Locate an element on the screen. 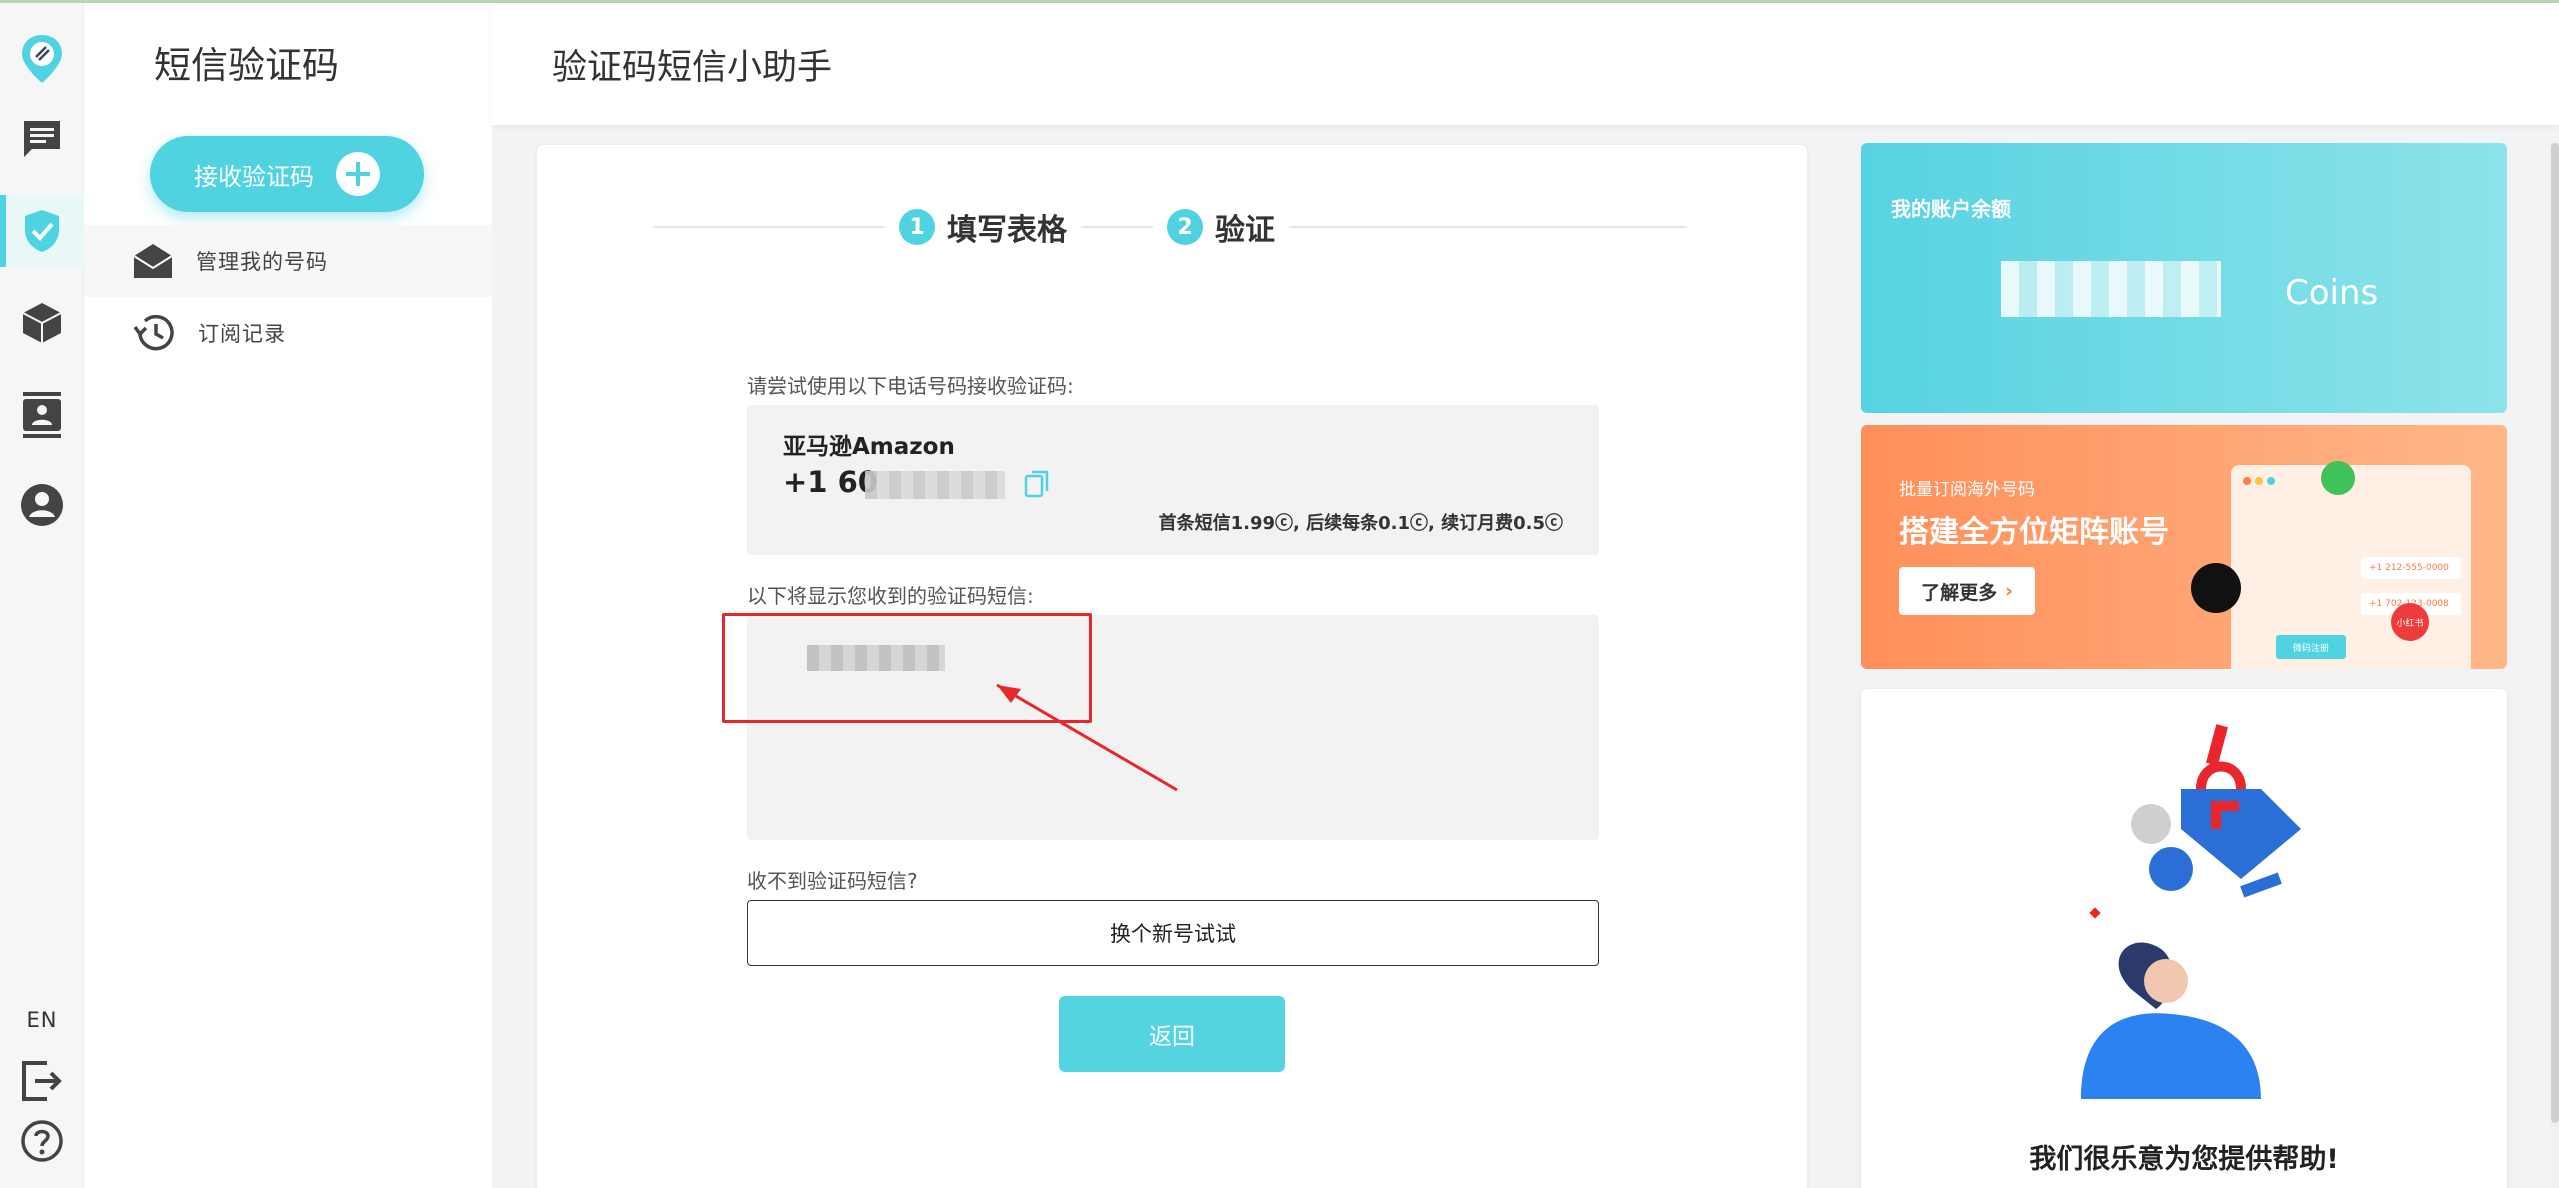  number-label: 请尝试使用以下电话号码接收验证码: is located at coordinates (910, 386).